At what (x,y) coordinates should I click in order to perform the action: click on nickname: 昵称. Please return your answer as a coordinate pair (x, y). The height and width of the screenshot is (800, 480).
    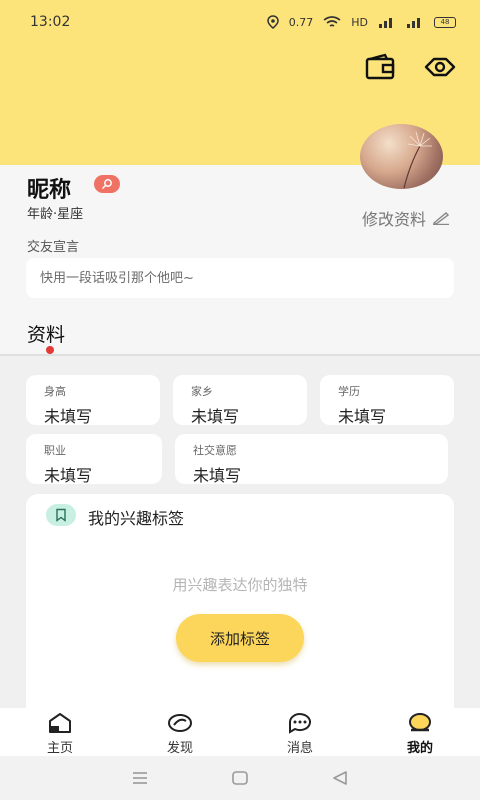
    Looking at the image, I should click on (49, 190).